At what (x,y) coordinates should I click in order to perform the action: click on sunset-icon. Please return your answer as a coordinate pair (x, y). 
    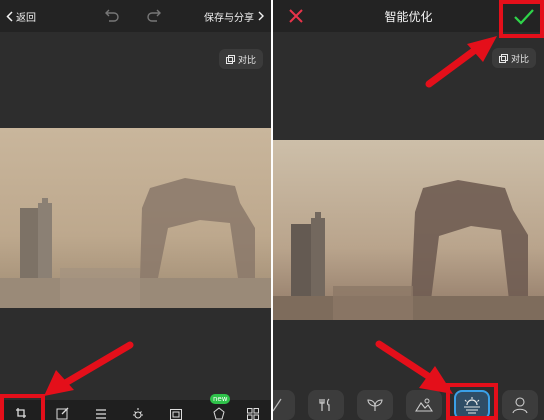
    Looking at the image, I should click on (472, 405).